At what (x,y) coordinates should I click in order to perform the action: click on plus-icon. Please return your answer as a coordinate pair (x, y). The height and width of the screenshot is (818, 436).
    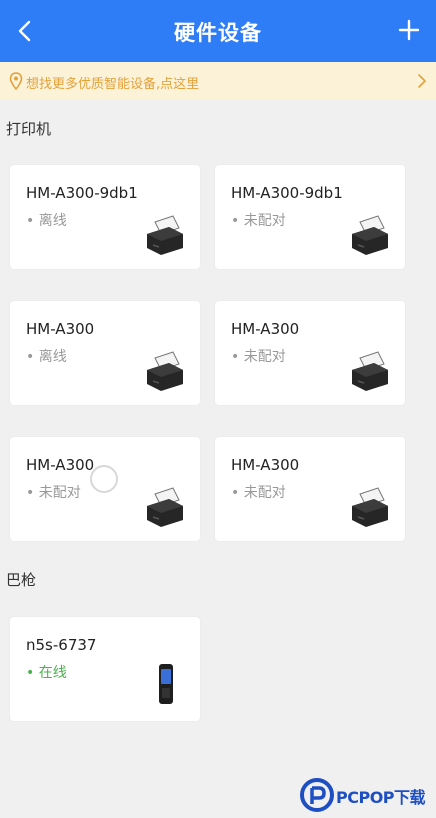
    Looking at the image, I should click on (409, 30).